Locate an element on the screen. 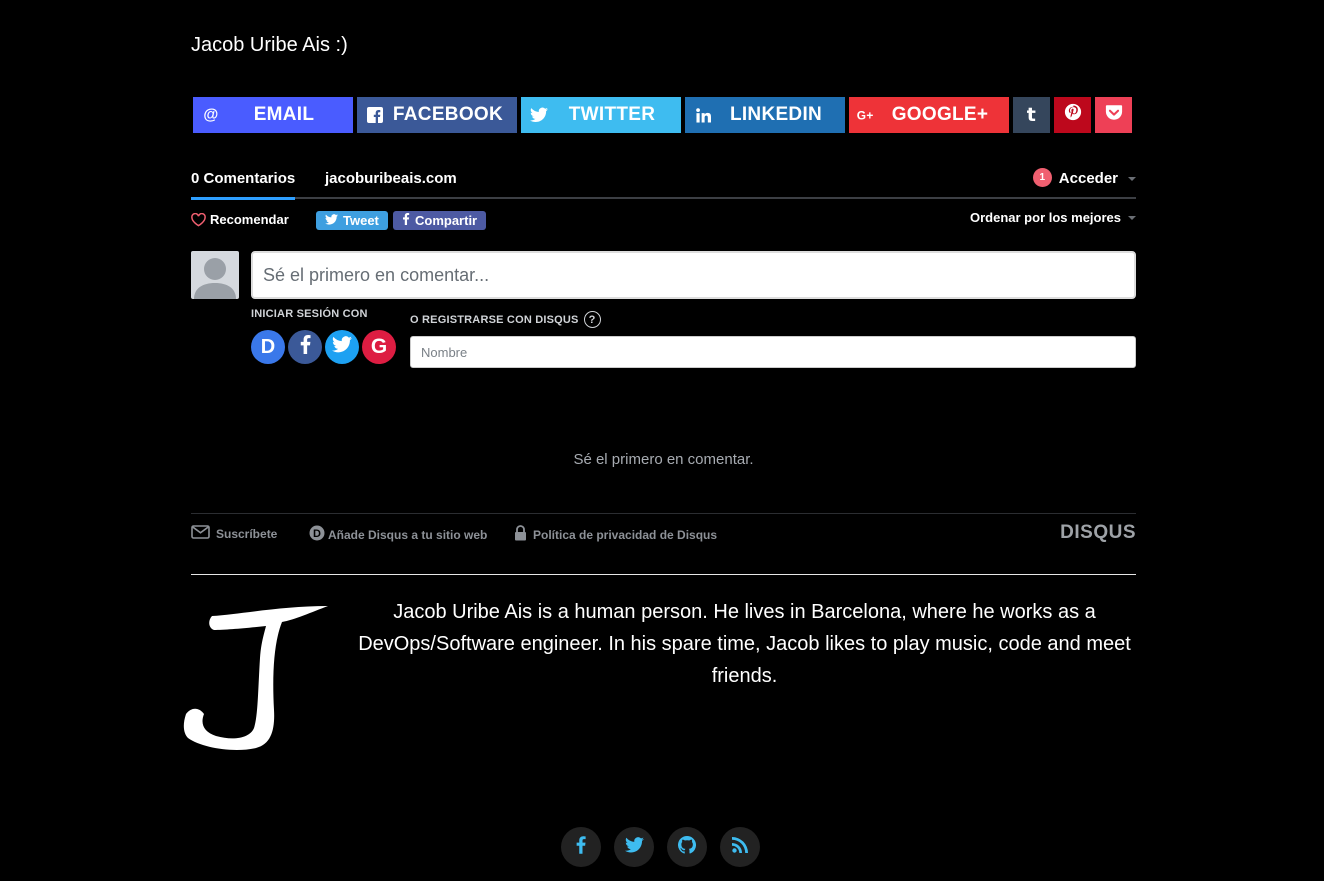 The image size is (1324, 881). share-email-button: @ EMAIL is located at coordinates (273, 115).